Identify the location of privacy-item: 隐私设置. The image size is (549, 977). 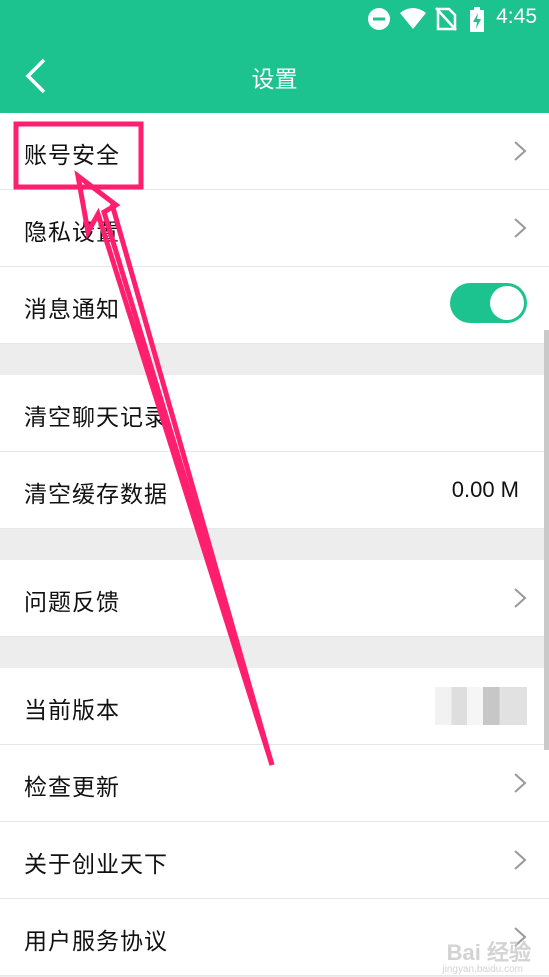
(274, 228).